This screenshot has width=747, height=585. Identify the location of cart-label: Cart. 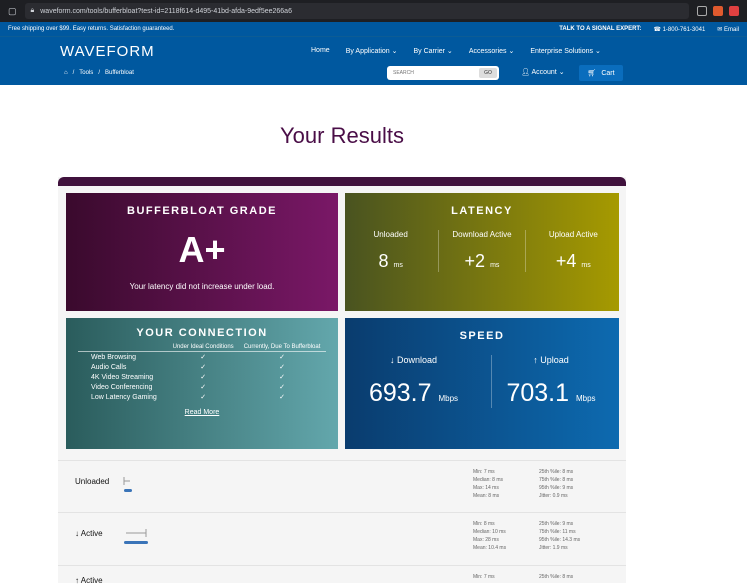
(608, 73).